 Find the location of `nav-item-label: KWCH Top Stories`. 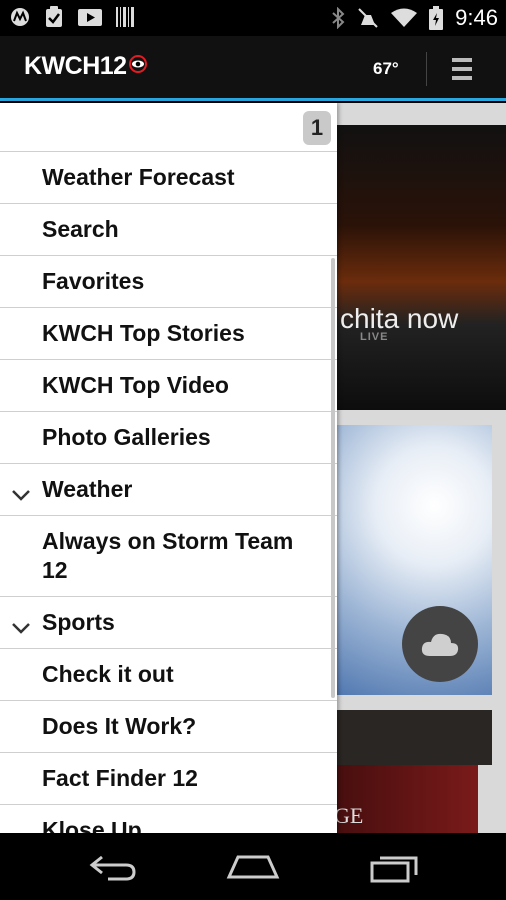

nav-item-label: KWCH Top Stories is located at coordinates (143, 333).